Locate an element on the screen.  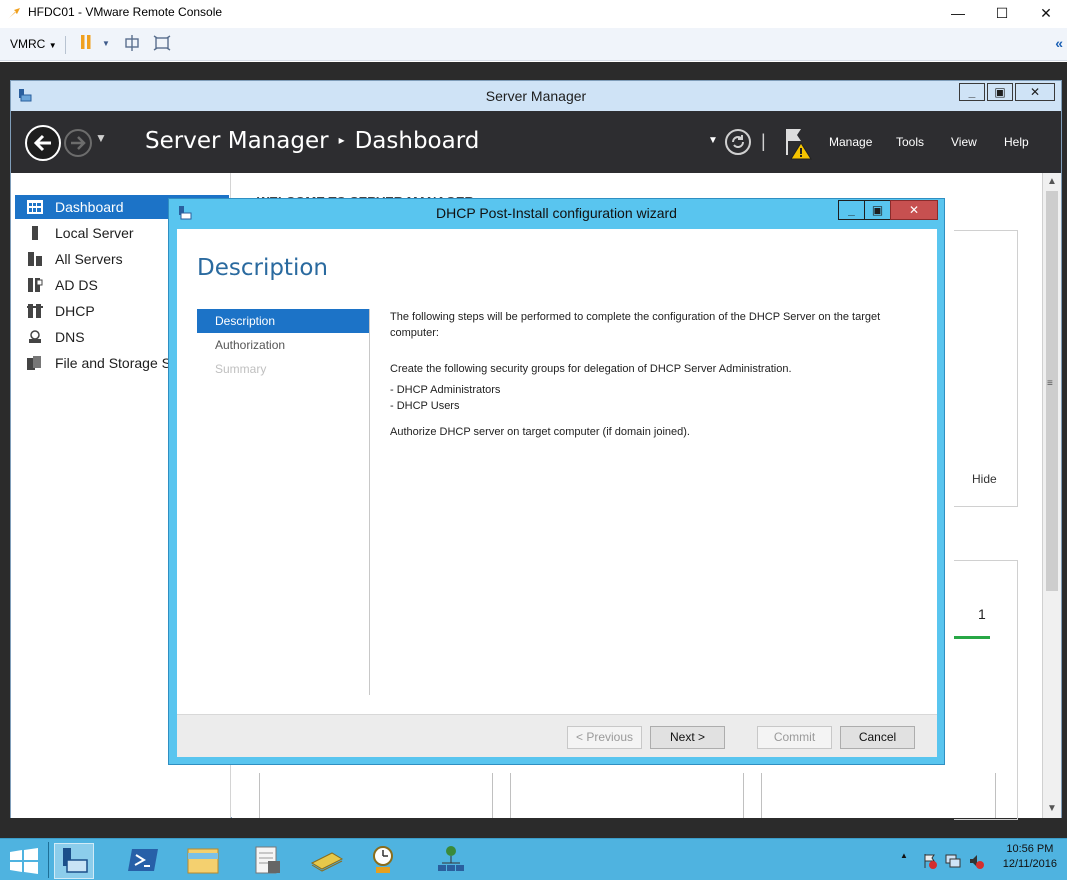
close-button: ✕ is located at coordinates (1045, 13).